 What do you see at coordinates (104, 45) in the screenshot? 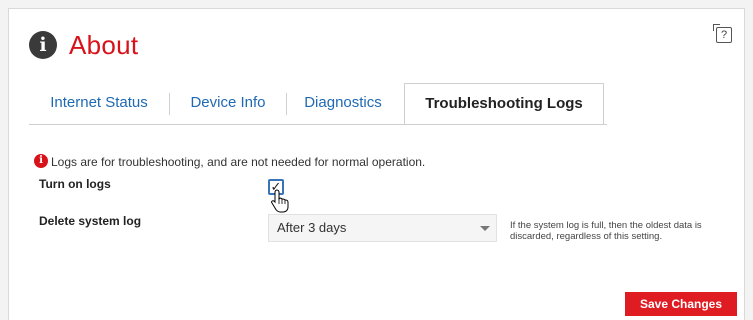
I see `page-title: About` at bounding box center [104, 45].